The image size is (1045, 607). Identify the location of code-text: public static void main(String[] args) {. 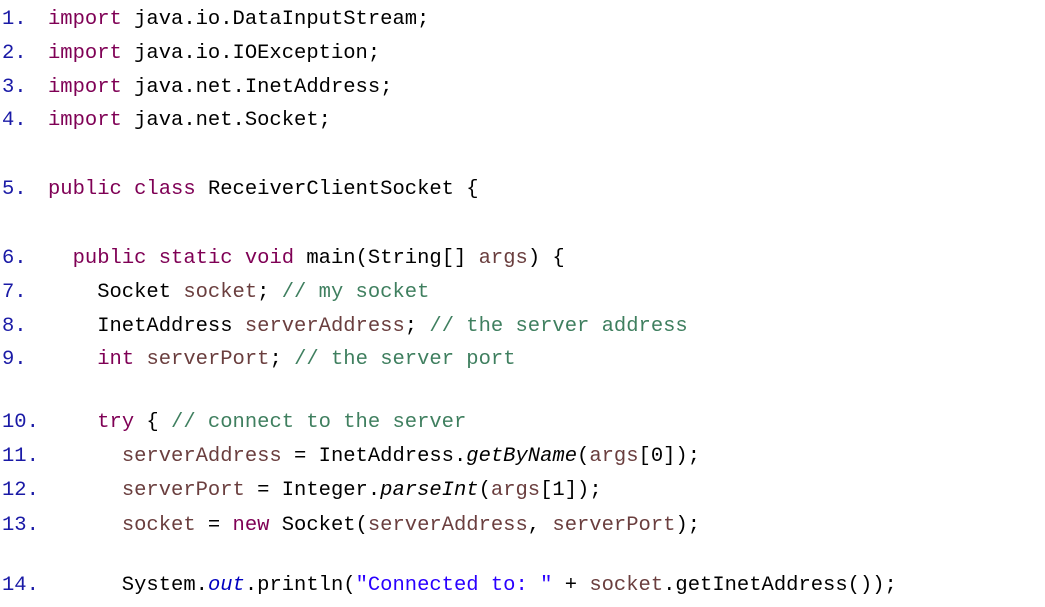
(306, 259).